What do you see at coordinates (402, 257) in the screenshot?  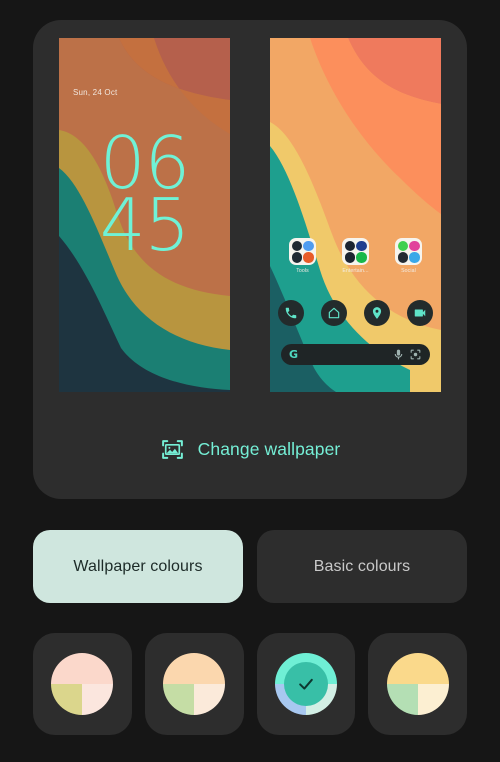 I see `app-icon-mastodon` at bounding box center [402, 257].